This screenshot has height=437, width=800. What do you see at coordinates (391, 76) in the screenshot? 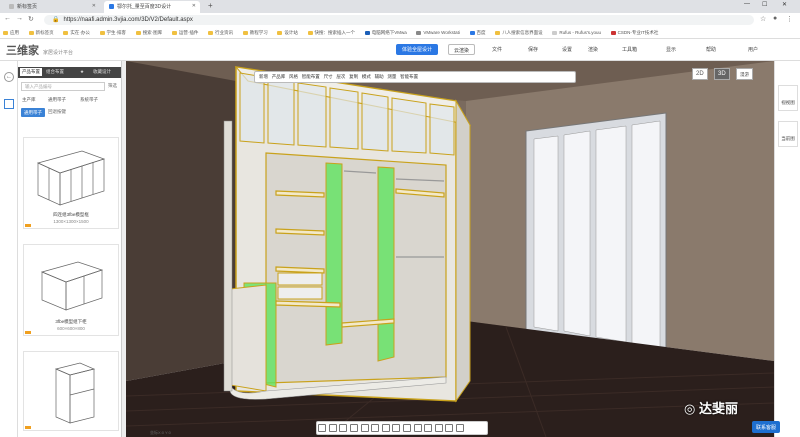
I see `toolbar-measure: 测量` at bounding box center [391, 76].